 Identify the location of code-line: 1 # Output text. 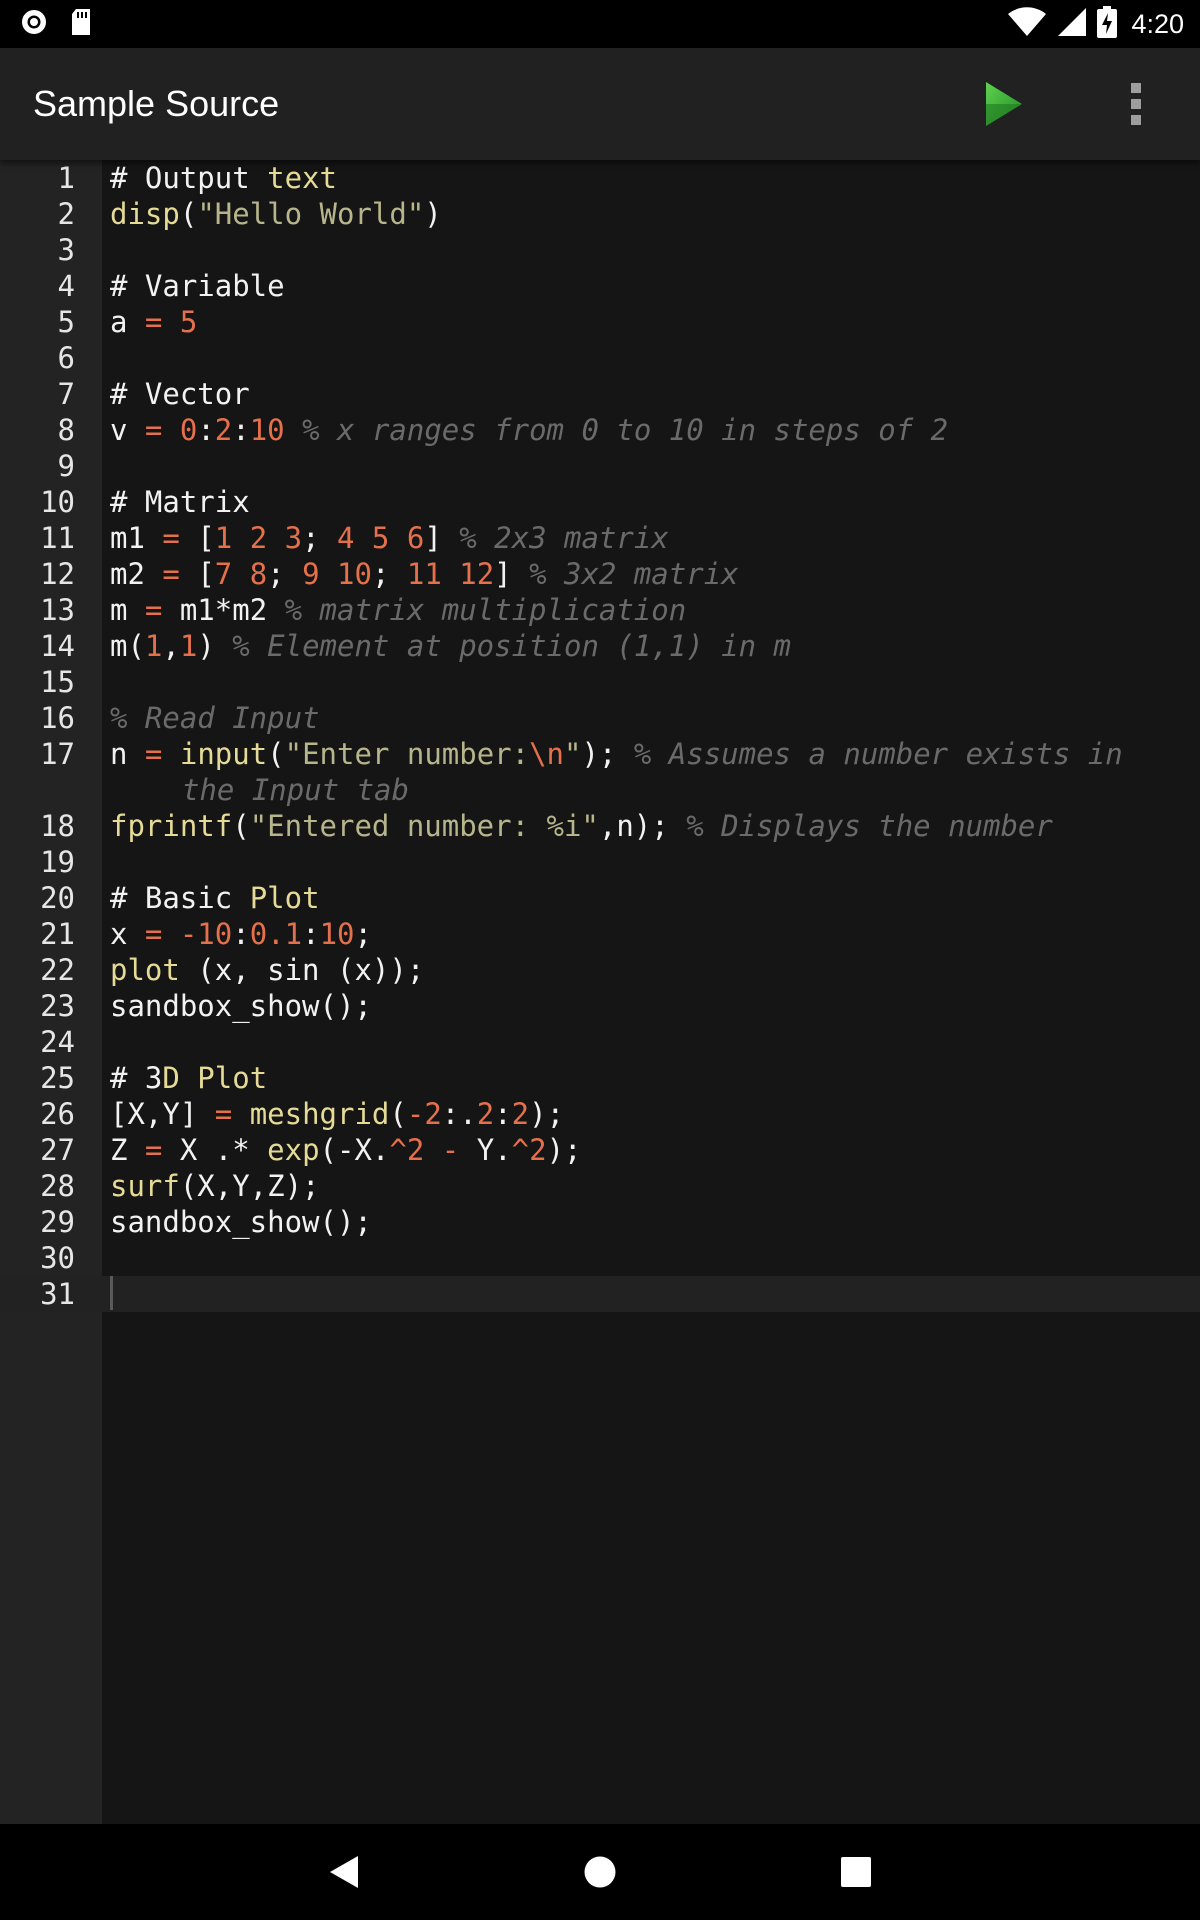
(600, 178).